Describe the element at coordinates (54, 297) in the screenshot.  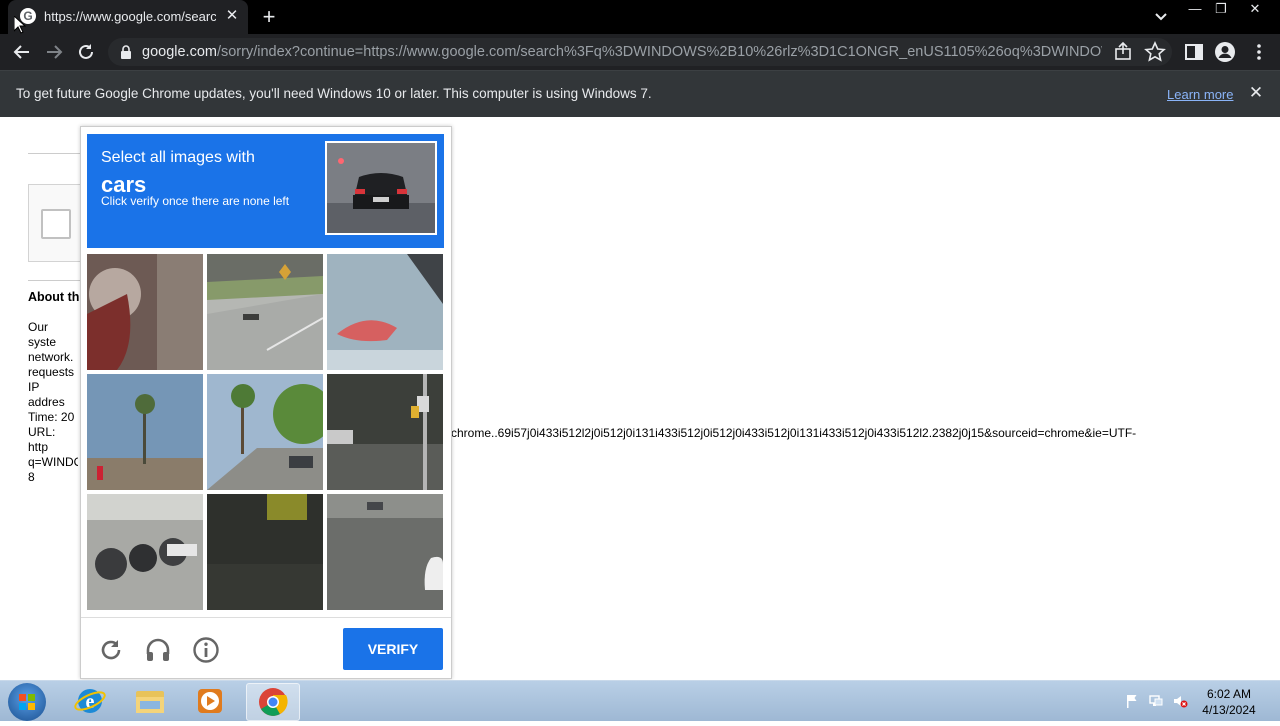
I see `about-heading: About th` at that location.